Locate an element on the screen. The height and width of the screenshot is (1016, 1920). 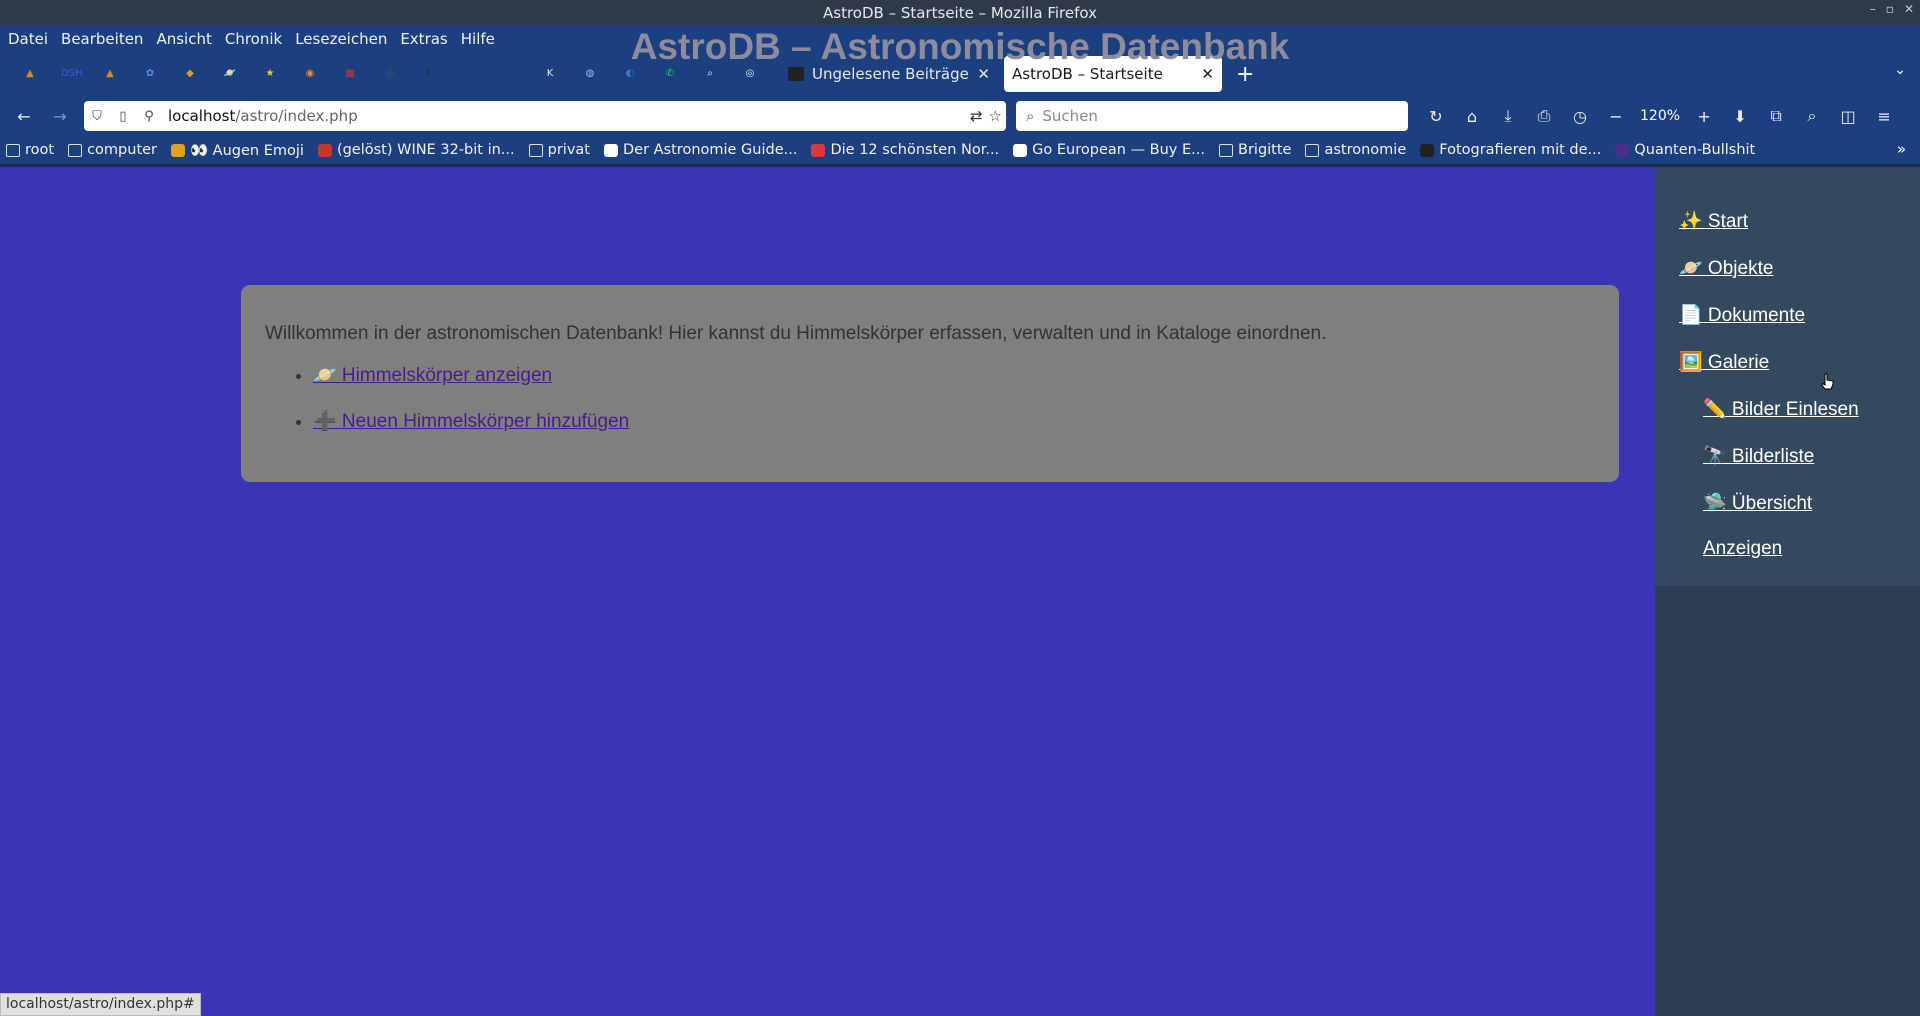
menu-chronik: Chronik is located at coordinates (253, 39).